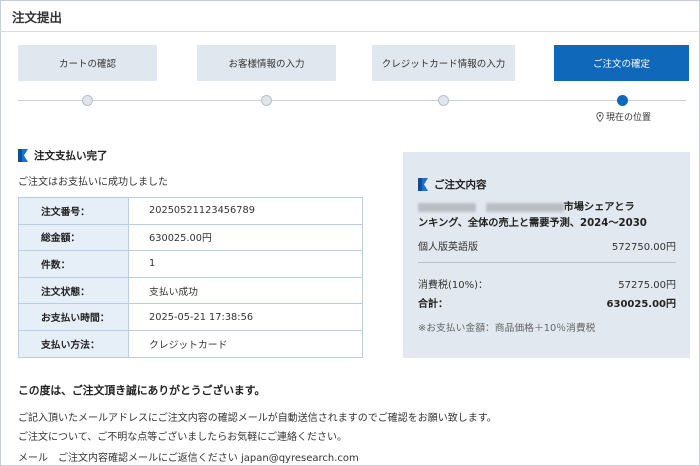 This screenshot has width=700, height=466. I want to click on step-label: ご注文の確定, so click(621, 64).